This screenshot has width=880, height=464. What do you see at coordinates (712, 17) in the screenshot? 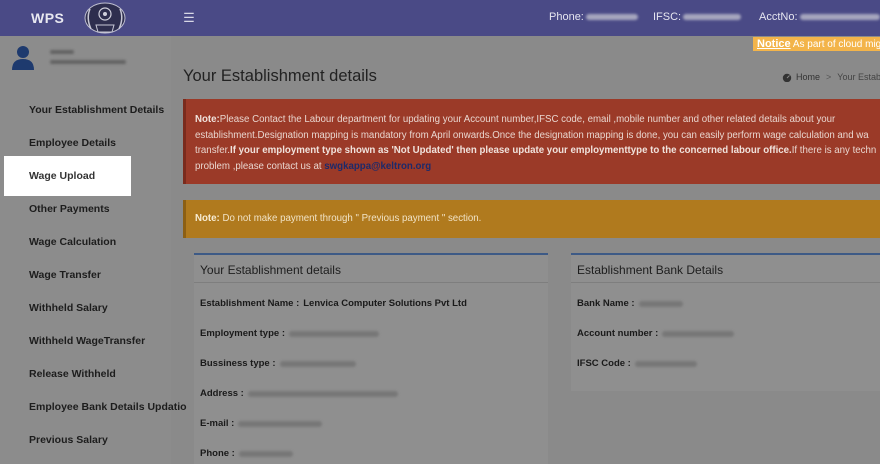
I see `ifsc-value-redacted` at bounding box center [712, 17].